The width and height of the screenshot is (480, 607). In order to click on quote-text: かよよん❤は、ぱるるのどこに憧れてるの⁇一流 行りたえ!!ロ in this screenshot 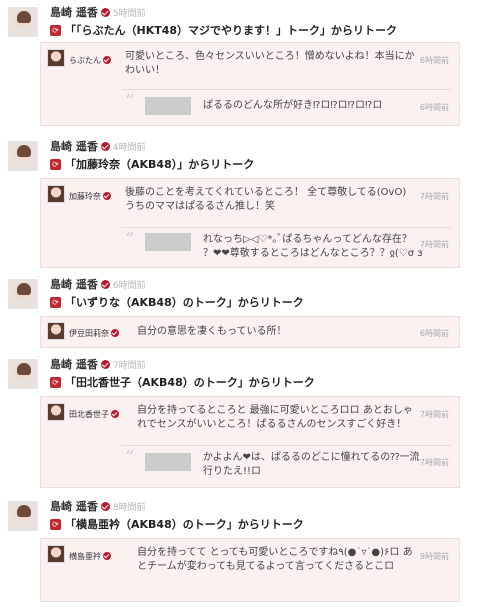, I will do `click(311, 464)`.